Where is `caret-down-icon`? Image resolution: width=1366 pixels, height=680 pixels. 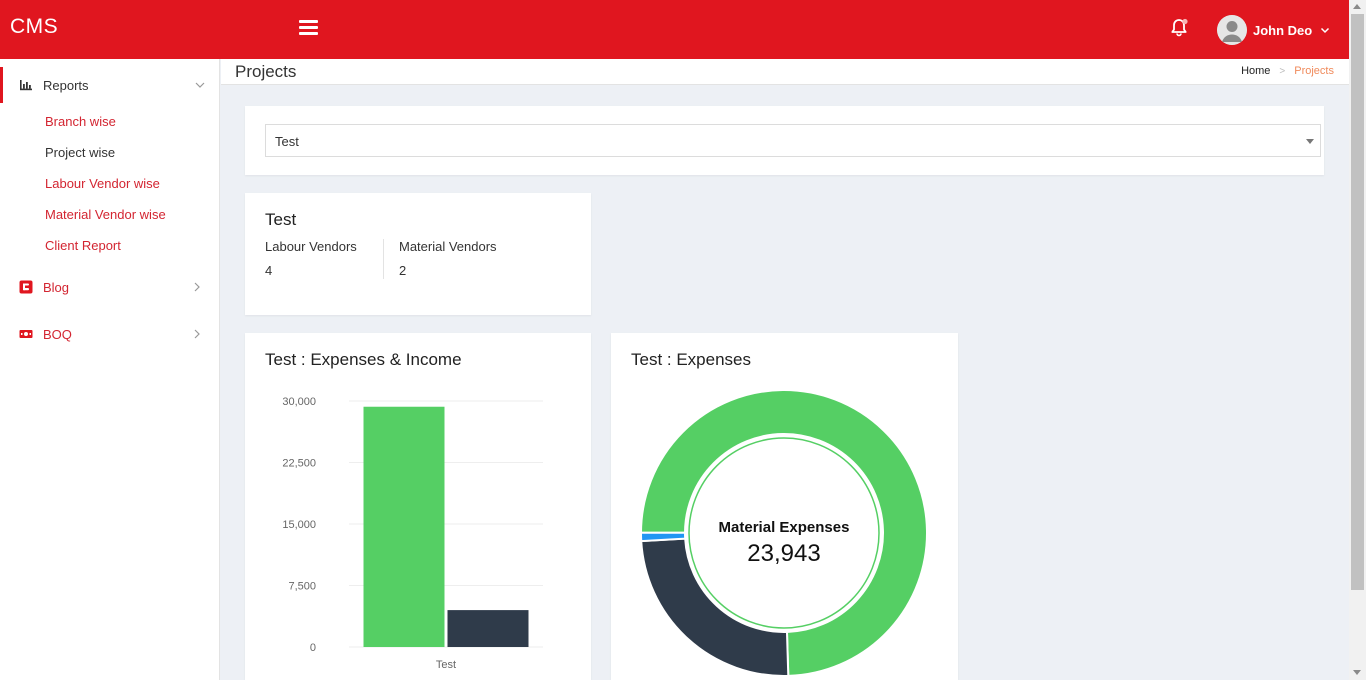 caret-down-icon is located at coordinates (1310, 141).